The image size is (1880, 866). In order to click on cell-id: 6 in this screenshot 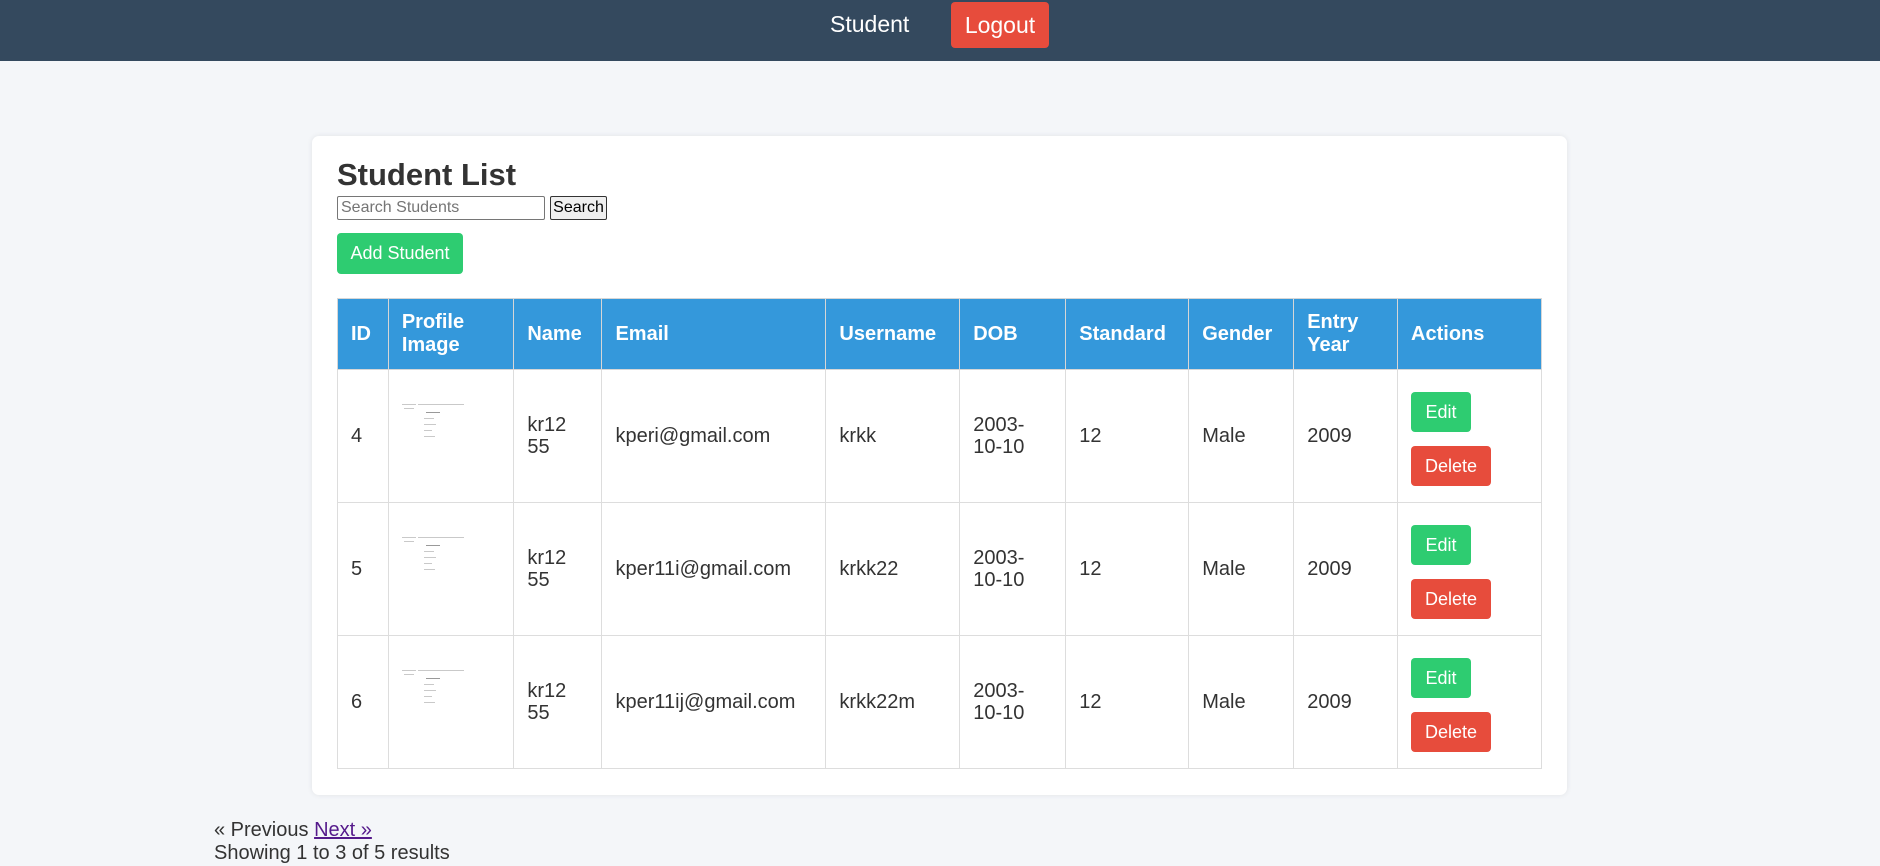, I will do `click(363, 702)`.